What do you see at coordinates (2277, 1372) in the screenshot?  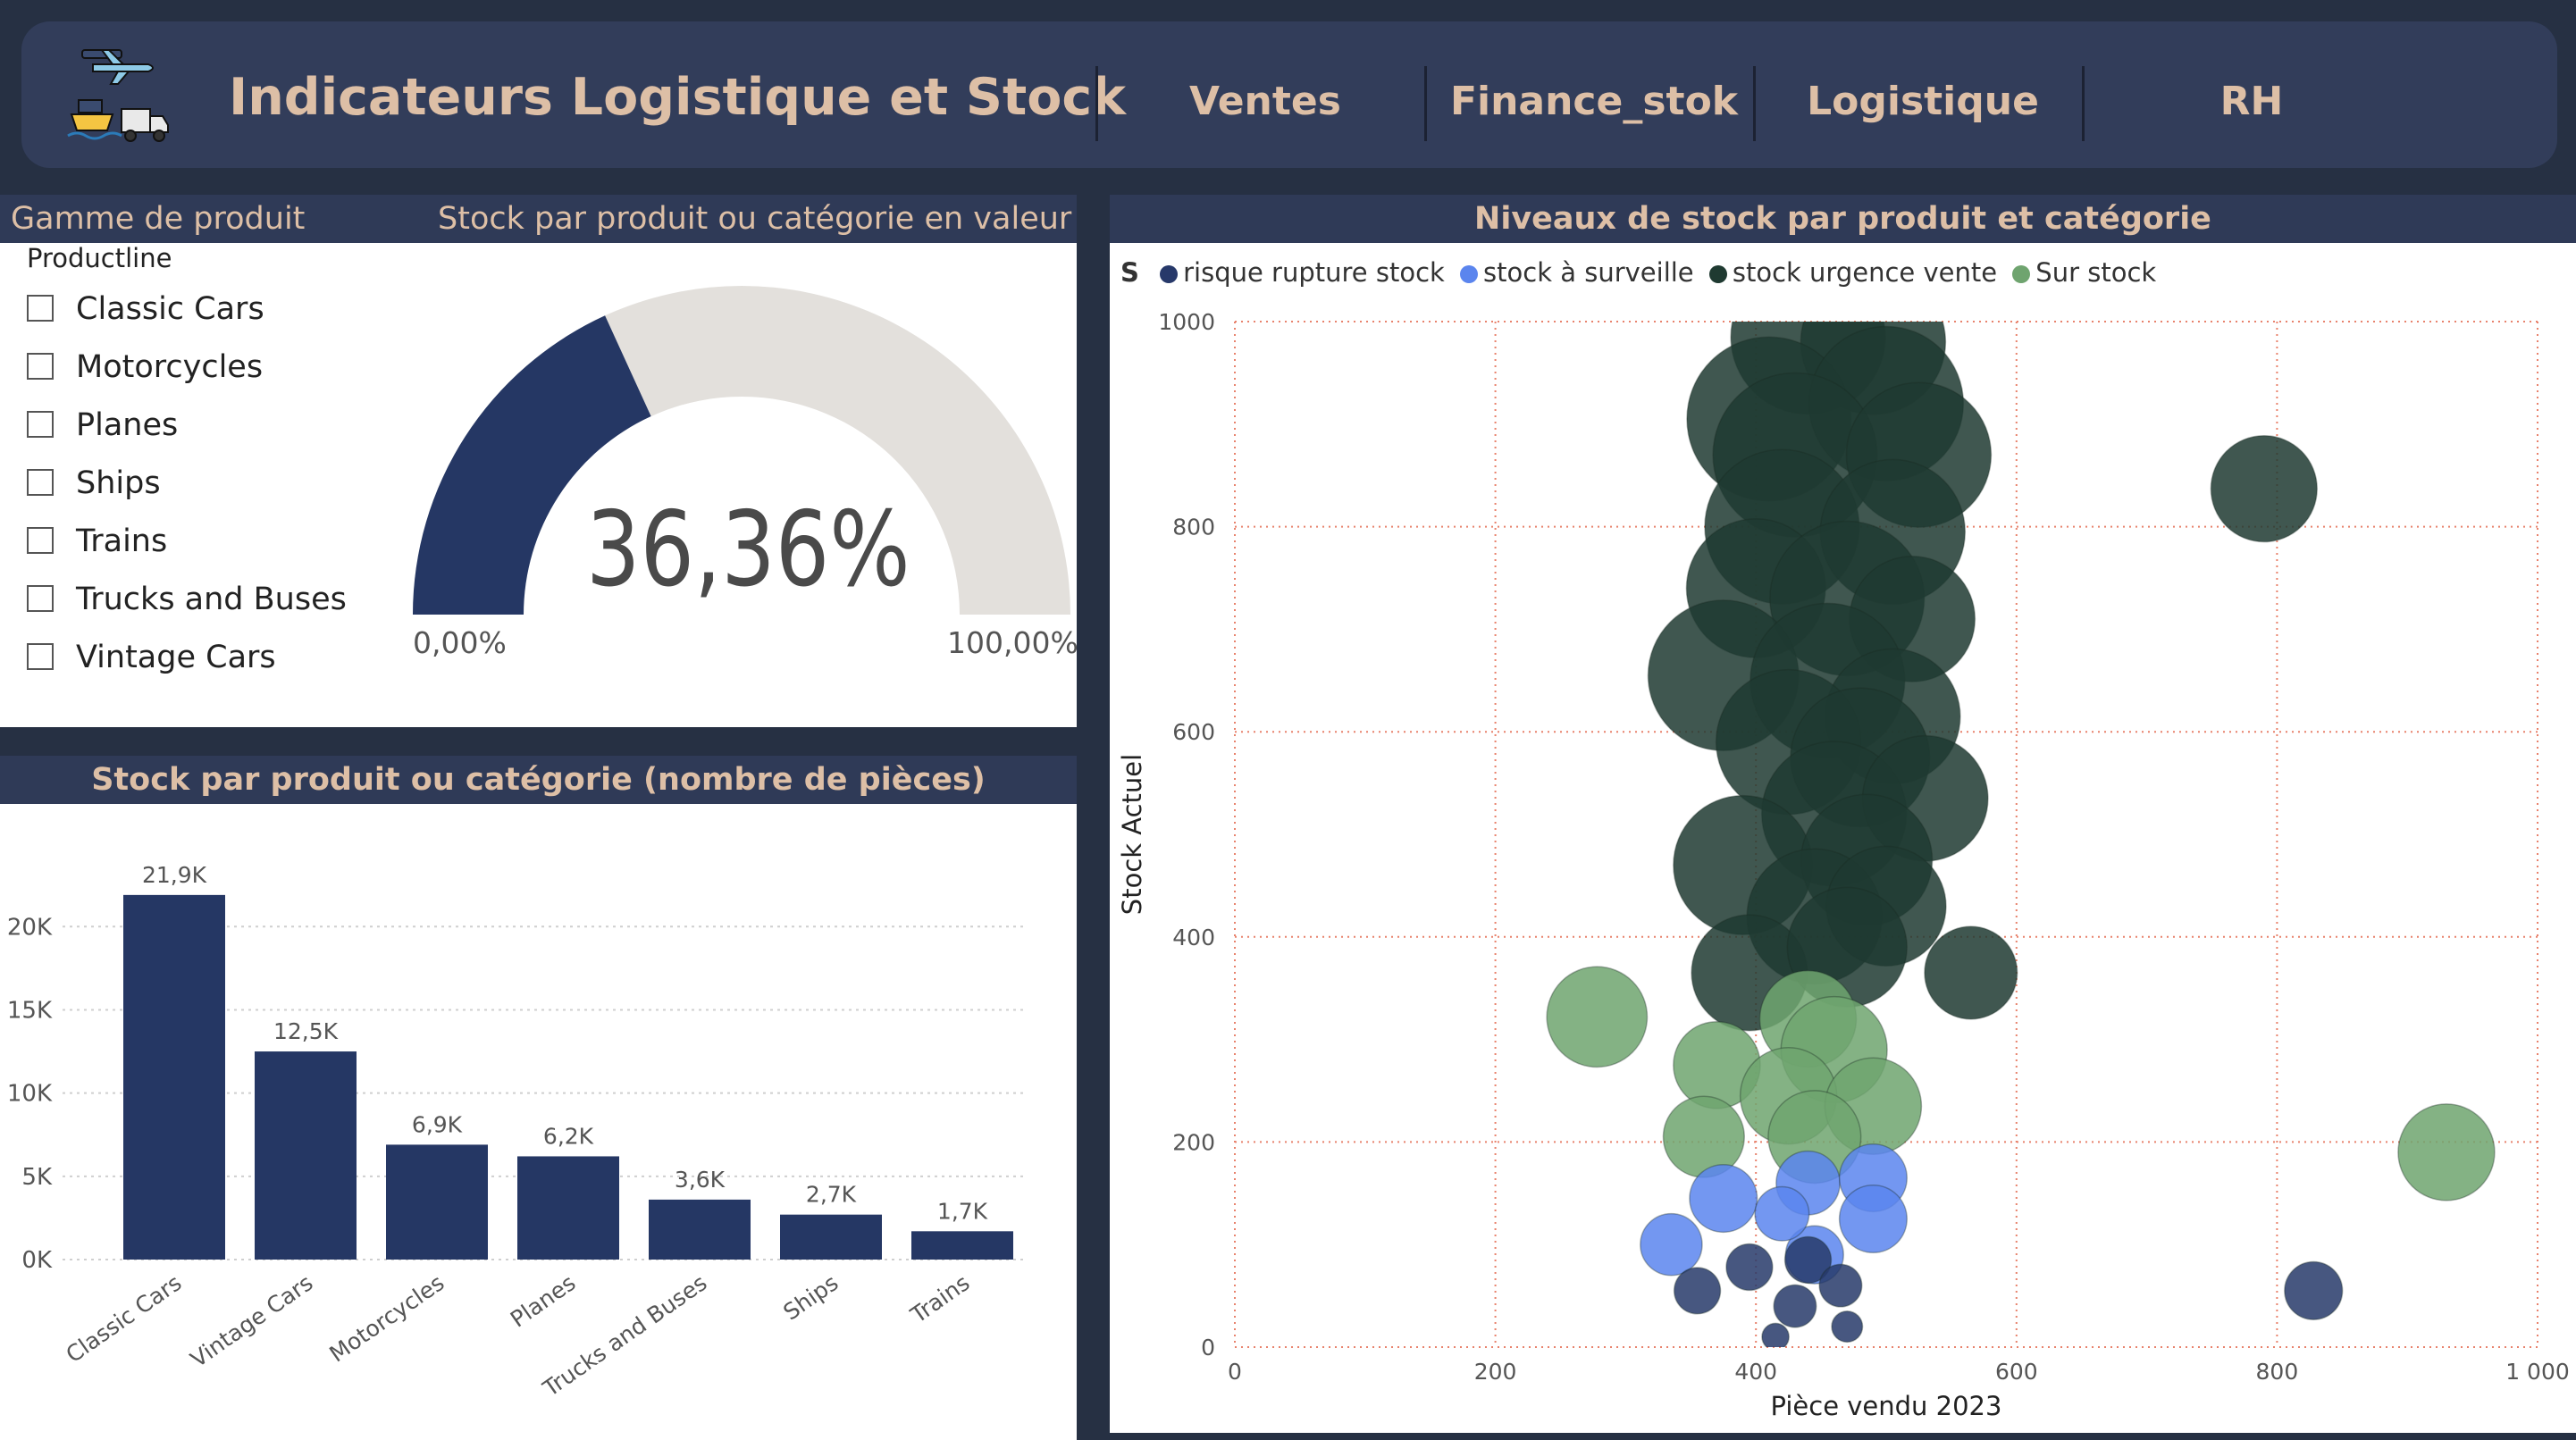 I see `scatter-x-tick-label: 800` at bounding box center [2277, 1372].